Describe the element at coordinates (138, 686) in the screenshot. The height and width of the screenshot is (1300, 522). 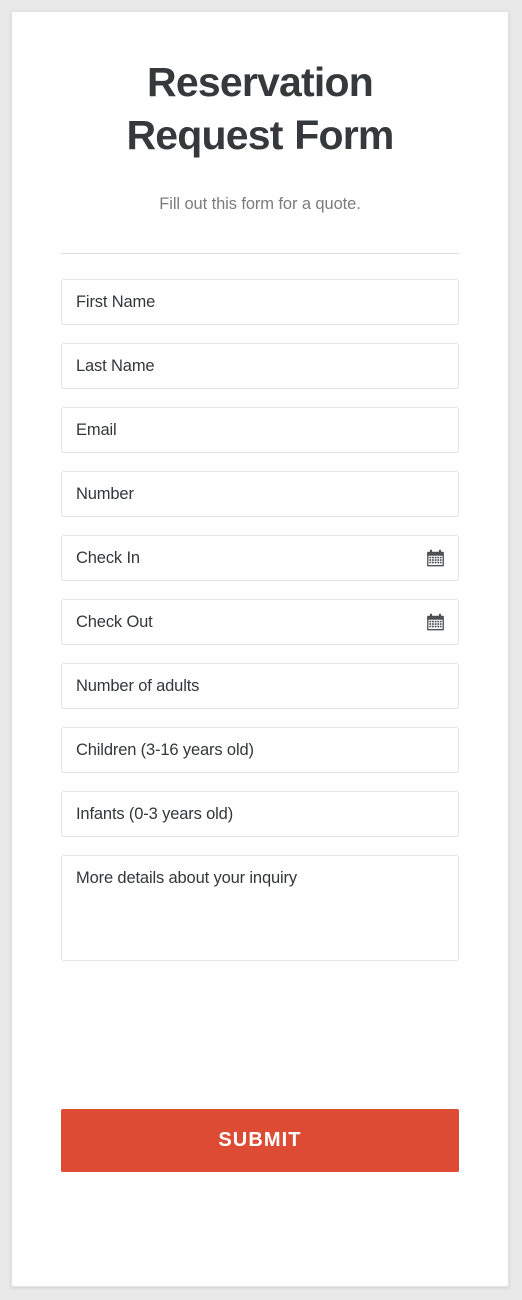
I see `field-label: Number of adults` at that location.